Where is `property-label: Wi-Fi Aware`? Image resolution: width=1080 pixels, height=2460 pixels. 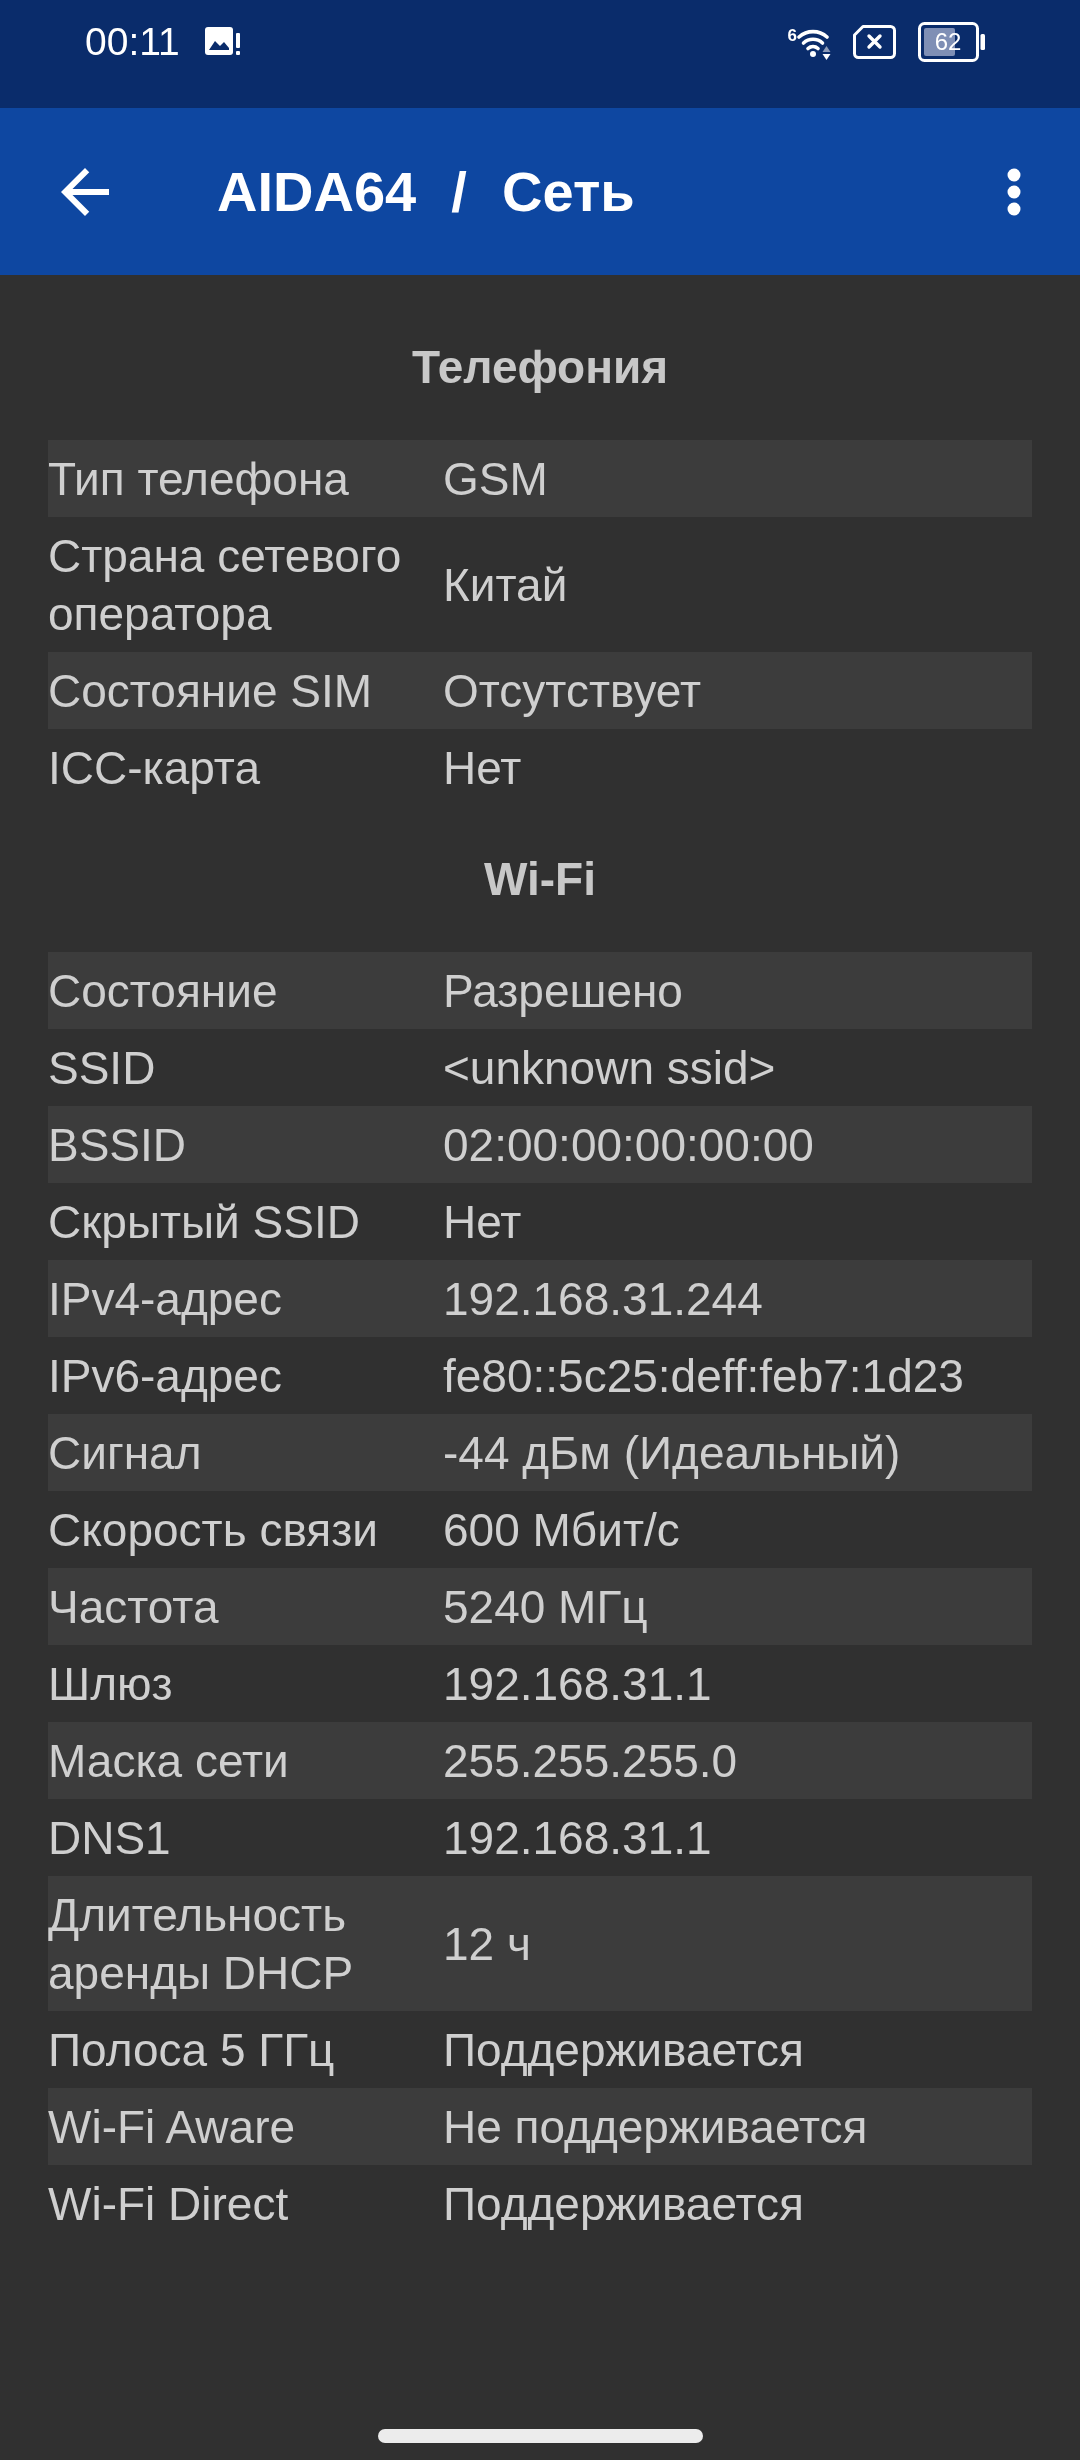
property-label: Wi-Fi Aware is located at coordinates (172, 2127).